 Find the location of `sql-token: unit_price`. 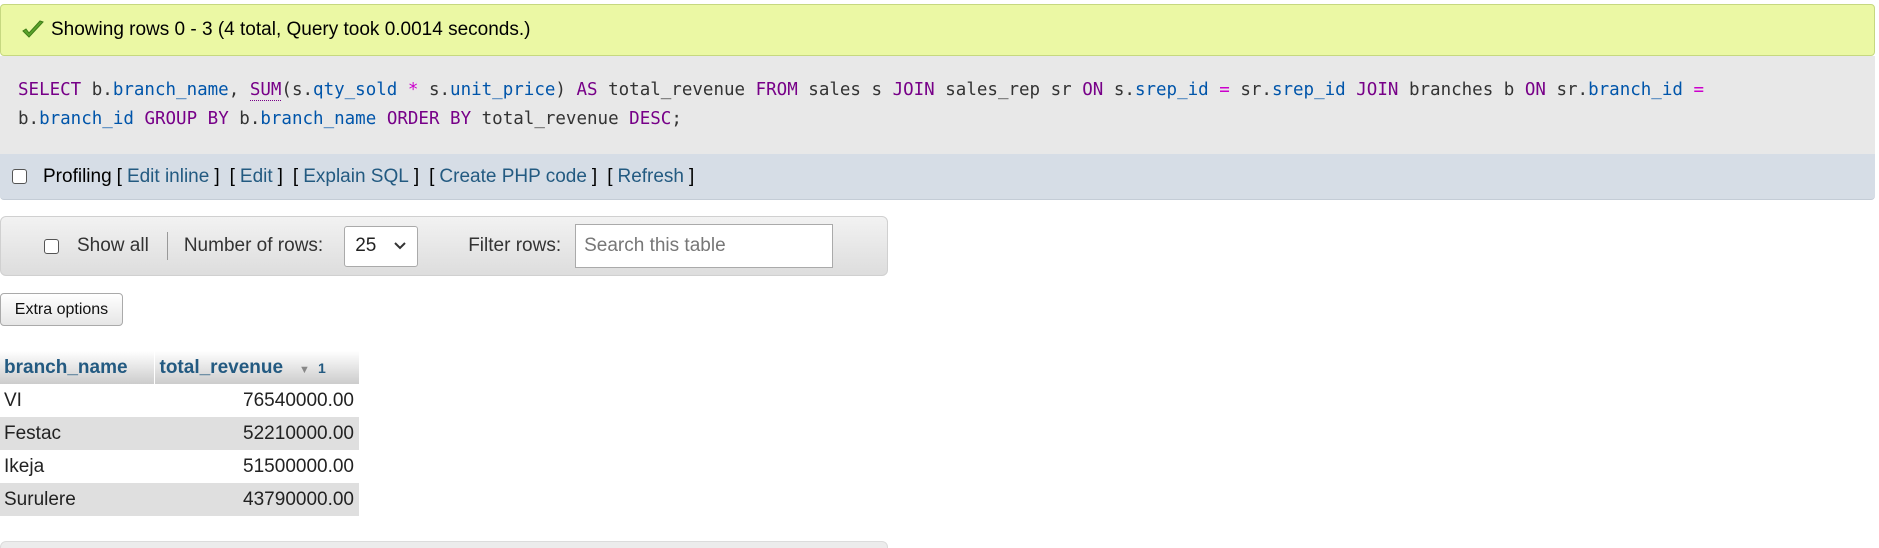

sql-token: unit_price is located at coordinates (503, 90).